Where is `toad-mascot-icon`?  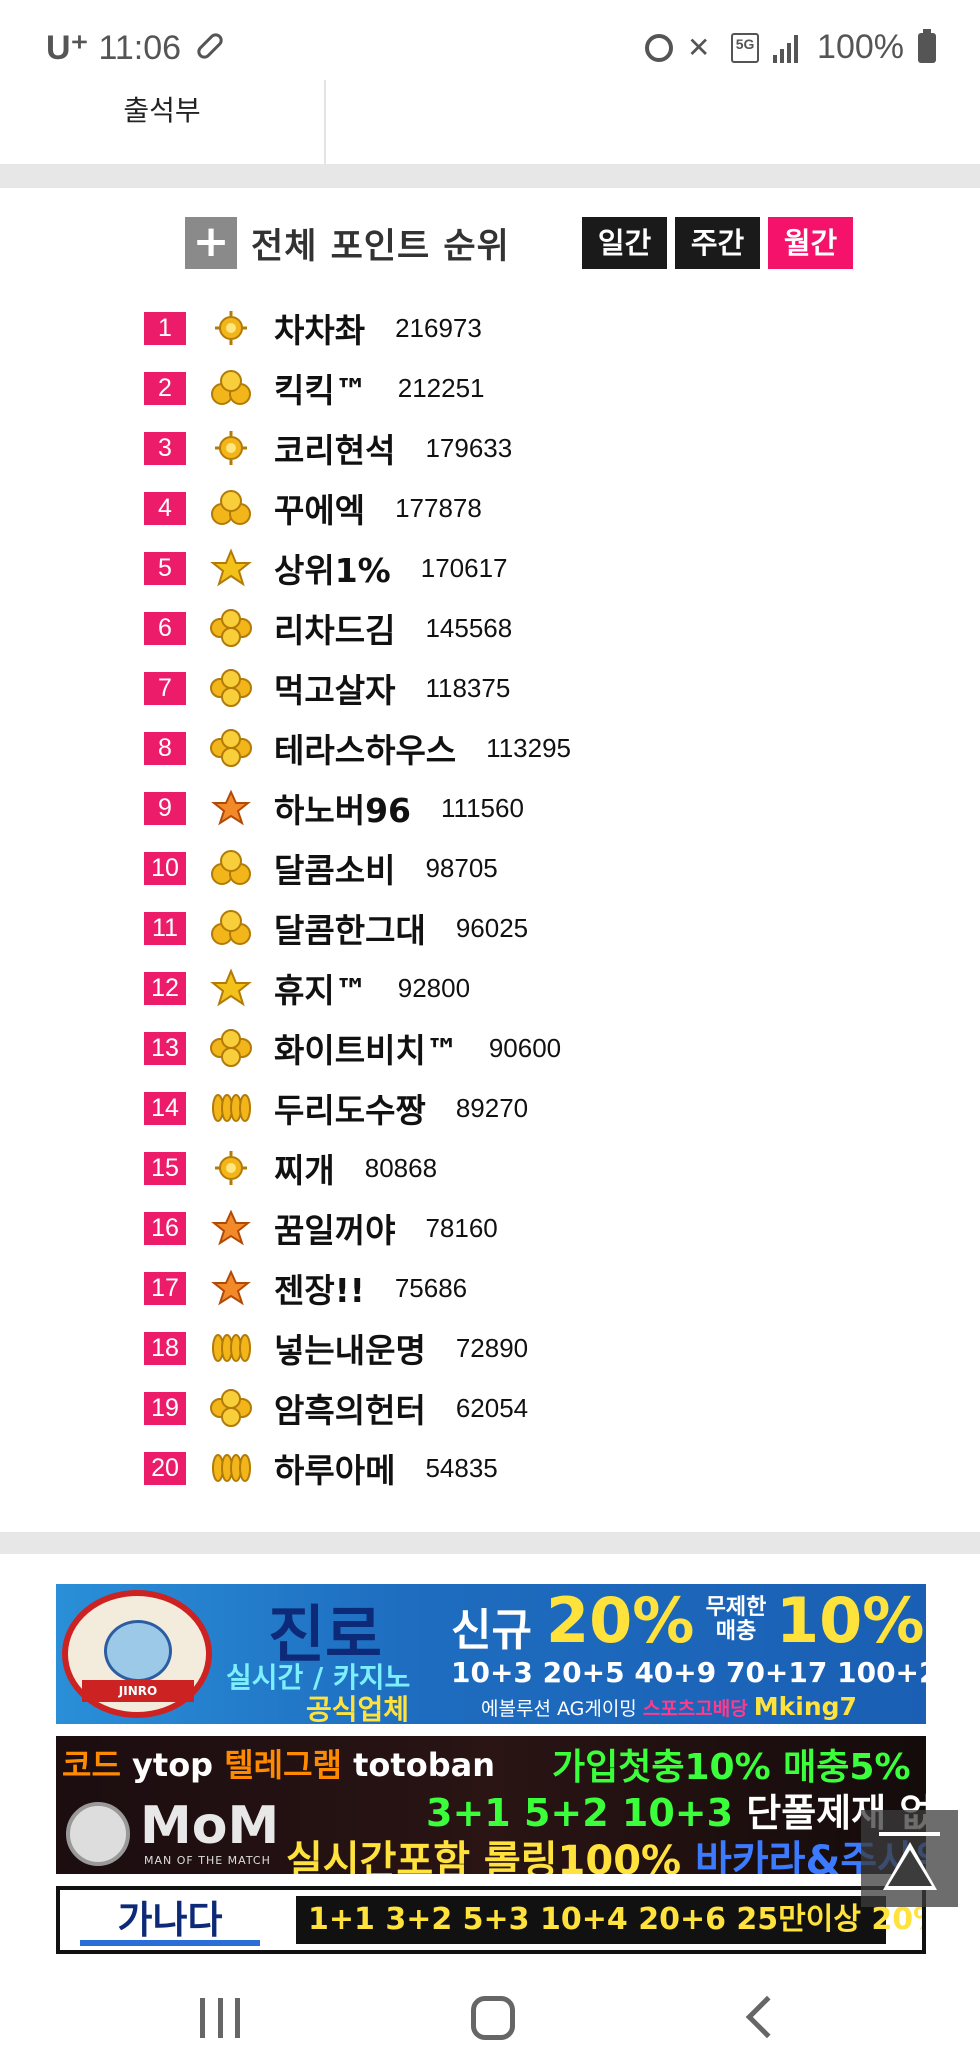 toad-mascot-icon is located at coordinates (138, 1651).